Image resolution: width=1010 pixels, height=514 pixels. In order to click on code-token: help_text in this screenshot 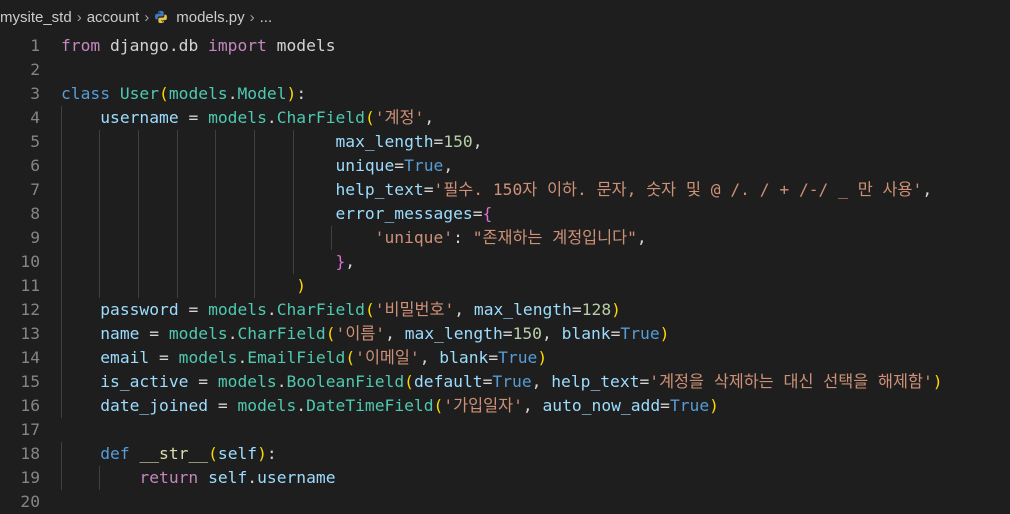, I will do `click(595, 381)`.